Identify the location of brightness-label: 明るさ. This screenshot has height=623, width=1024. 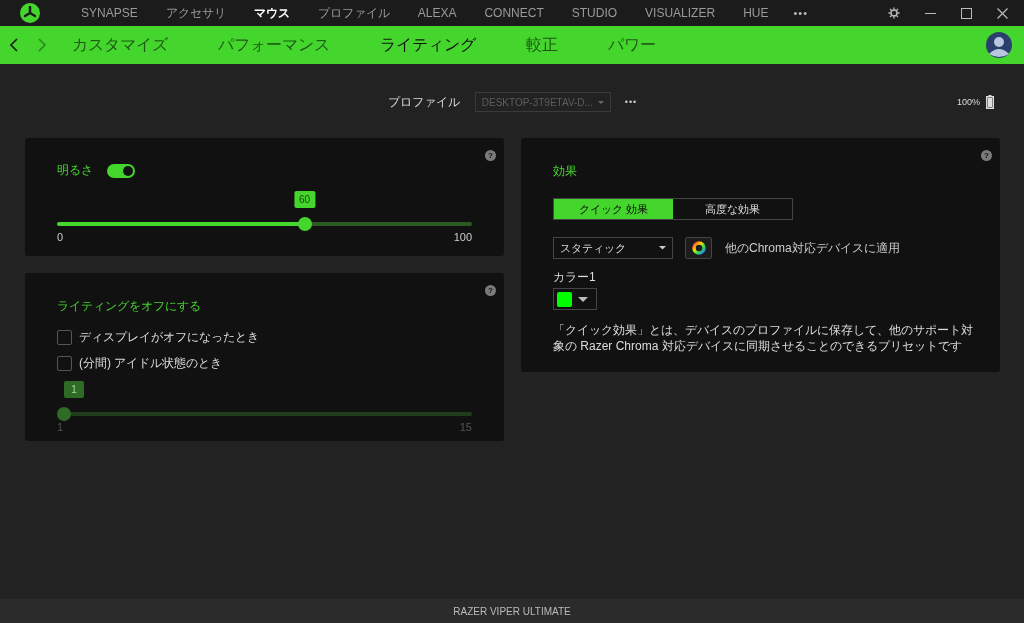
(75, 170).